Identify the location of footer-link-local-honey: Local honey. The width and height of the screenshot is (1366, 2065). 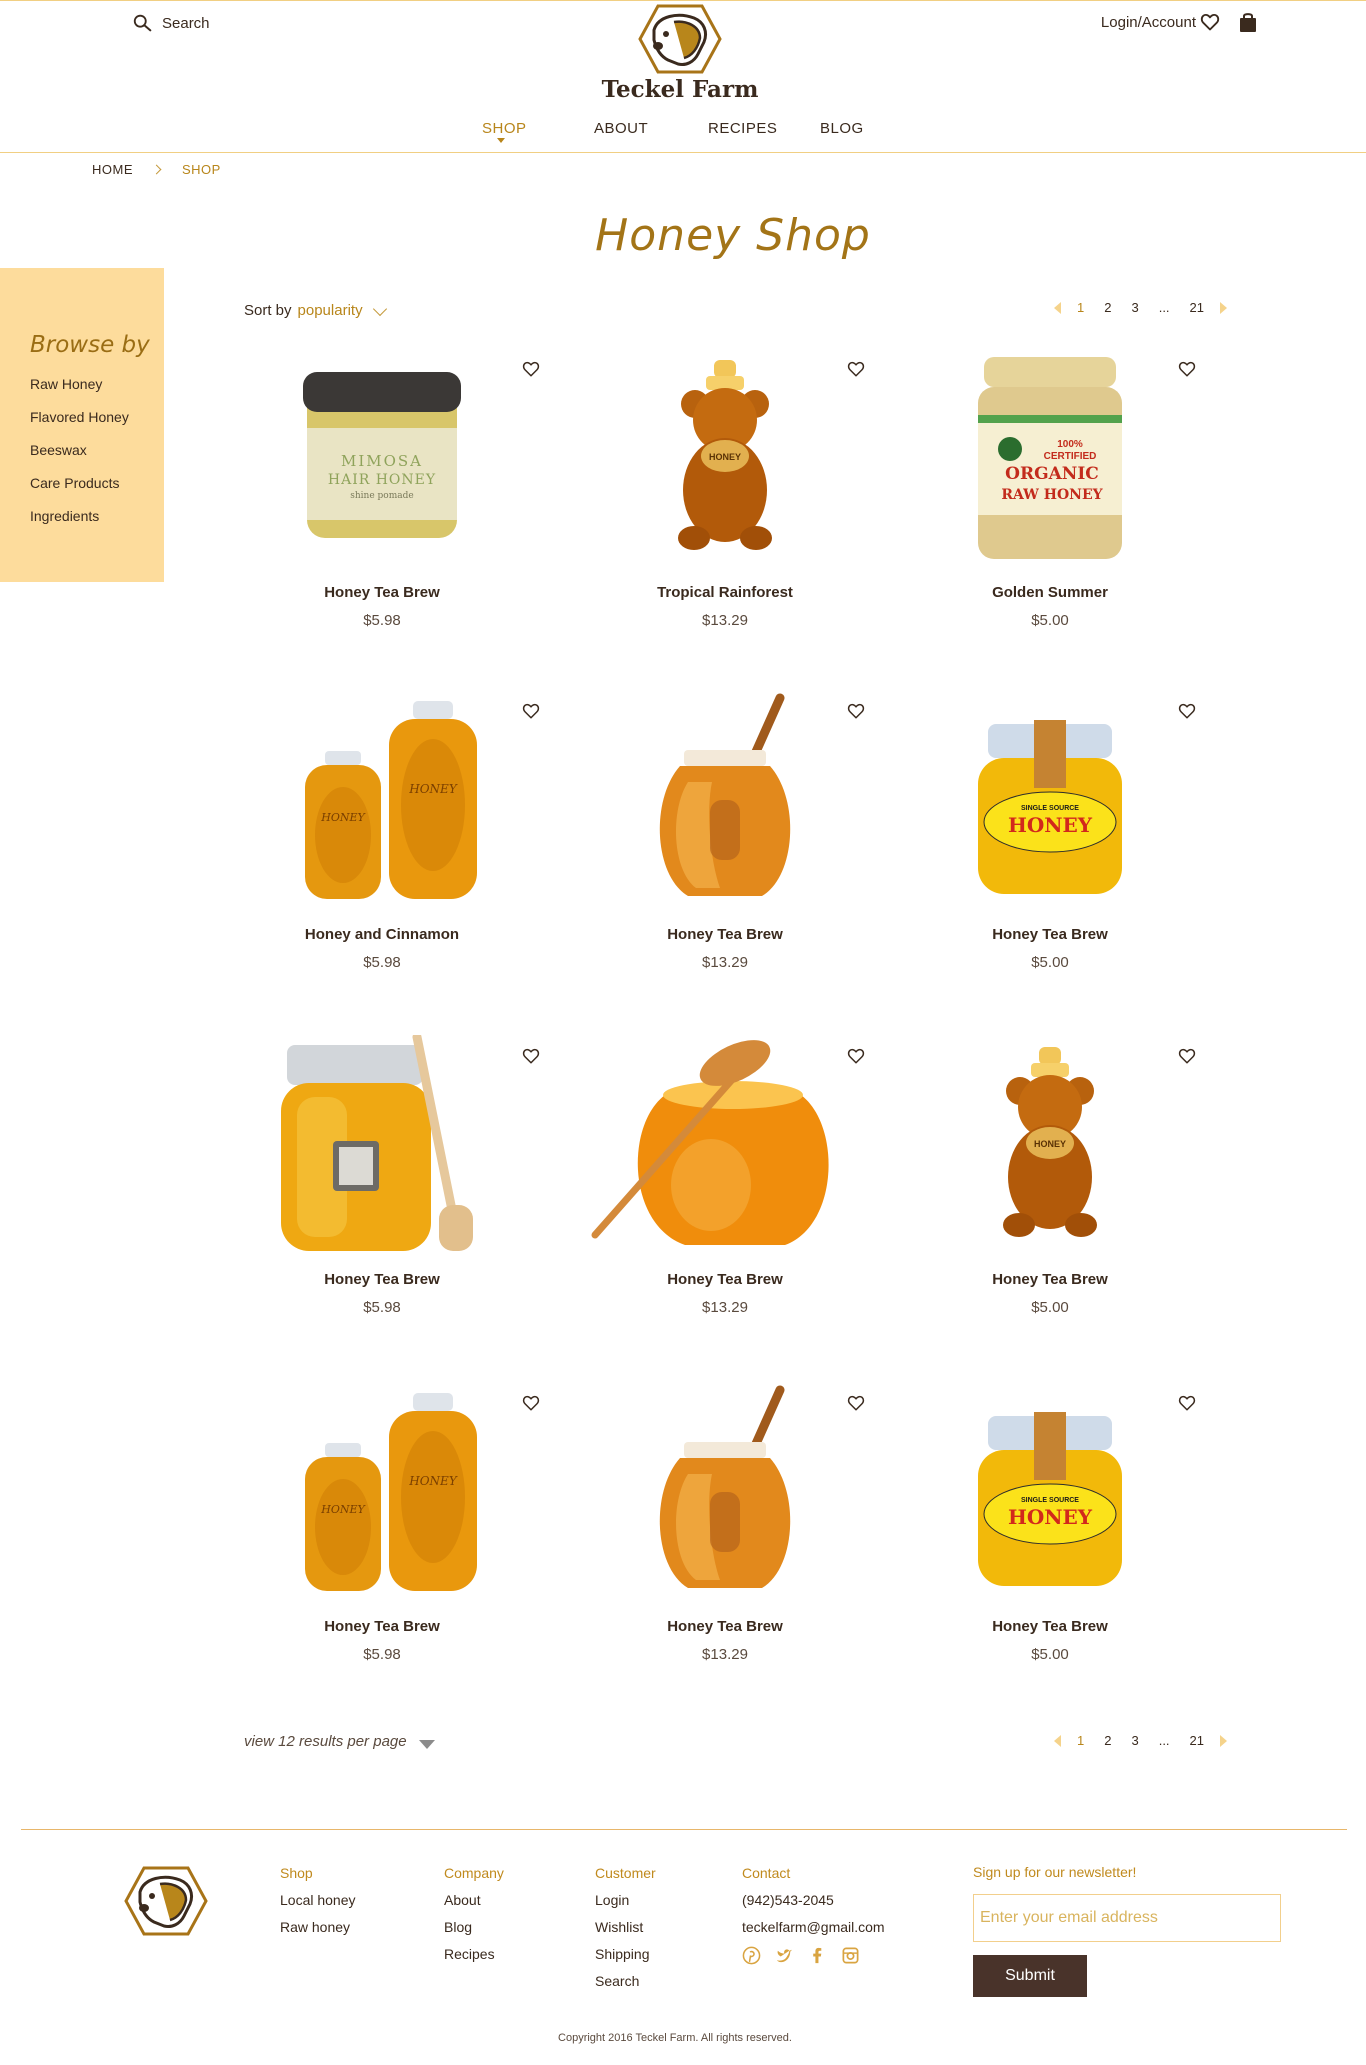
(318, 1900).